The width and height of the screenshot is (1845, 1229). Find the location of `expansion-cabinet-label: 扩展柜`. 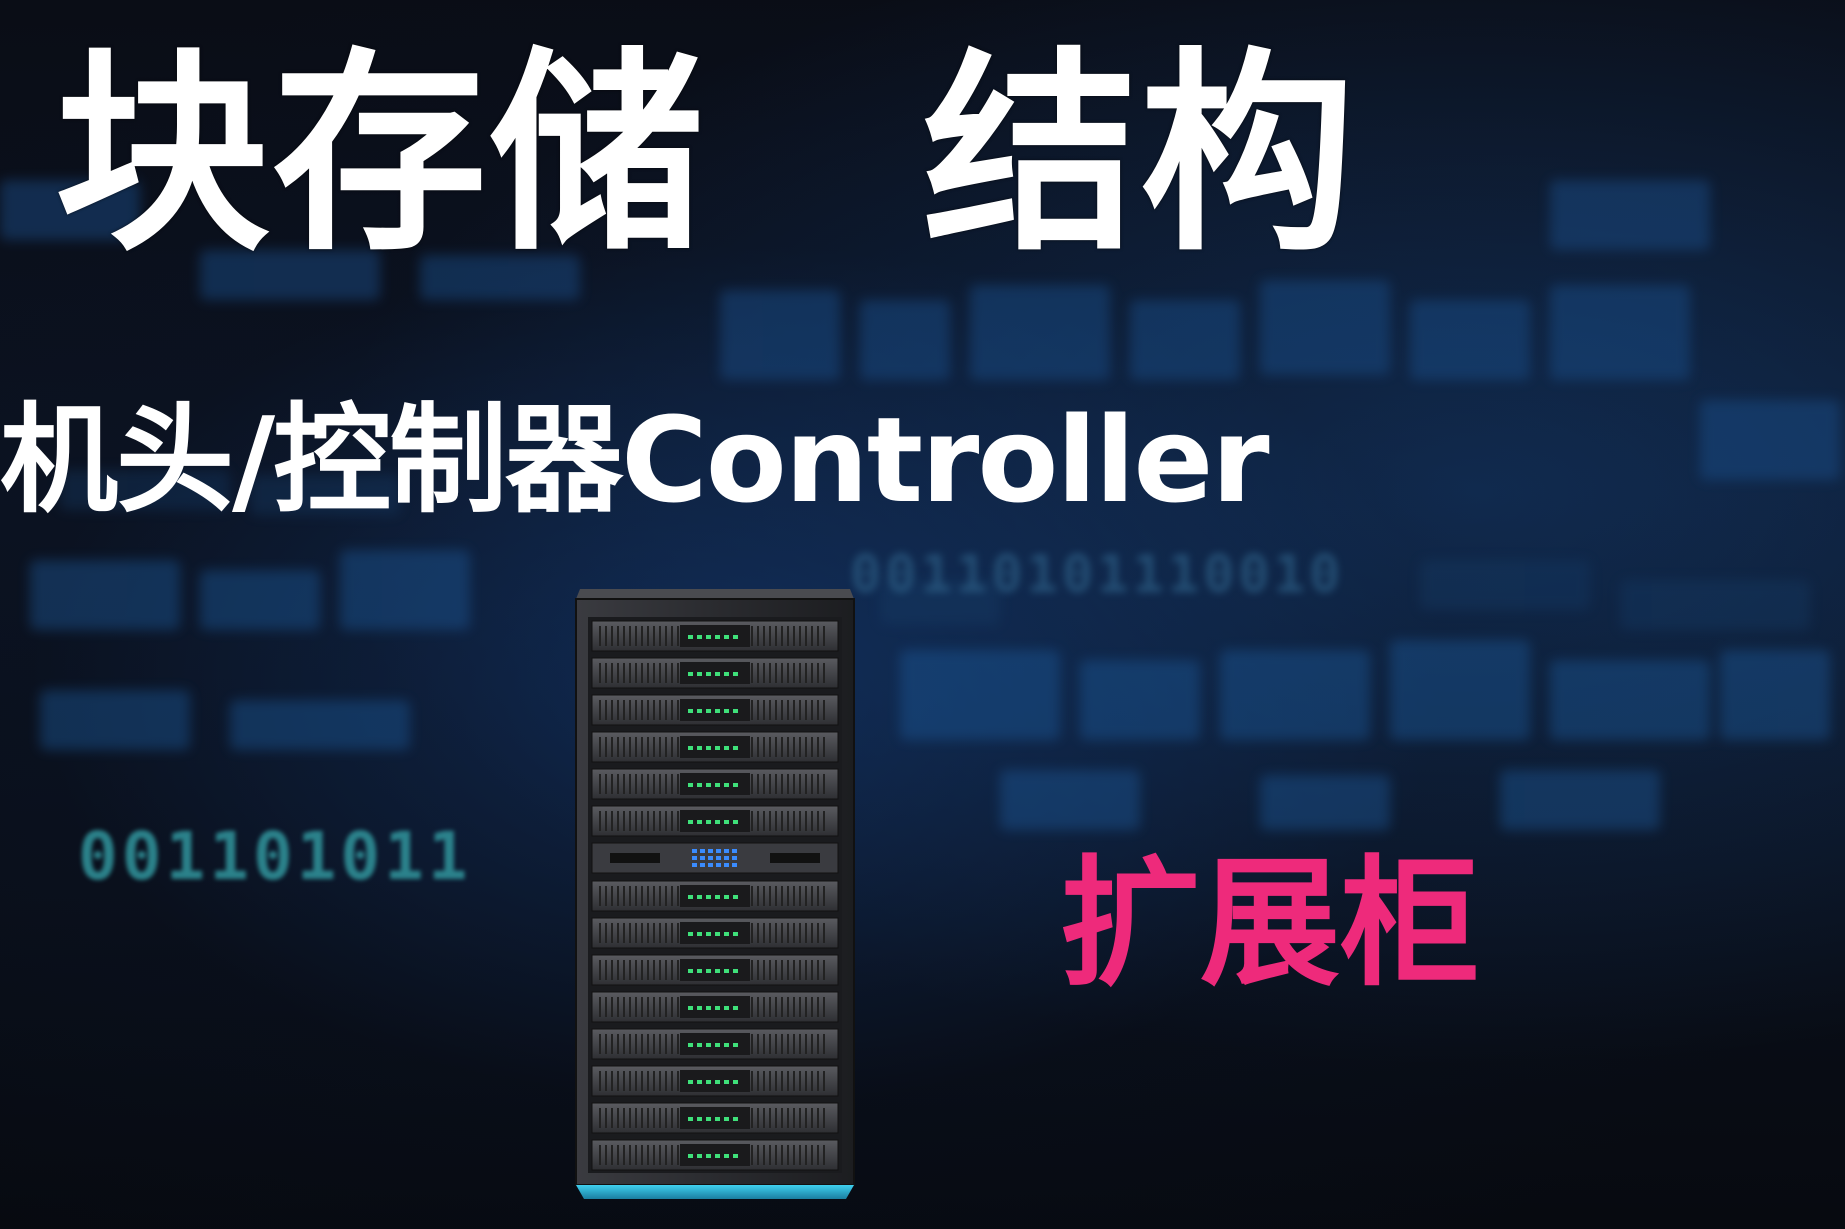

expansion-cabinet-label: 扩展柜 is located at coordinates (1270, 924).